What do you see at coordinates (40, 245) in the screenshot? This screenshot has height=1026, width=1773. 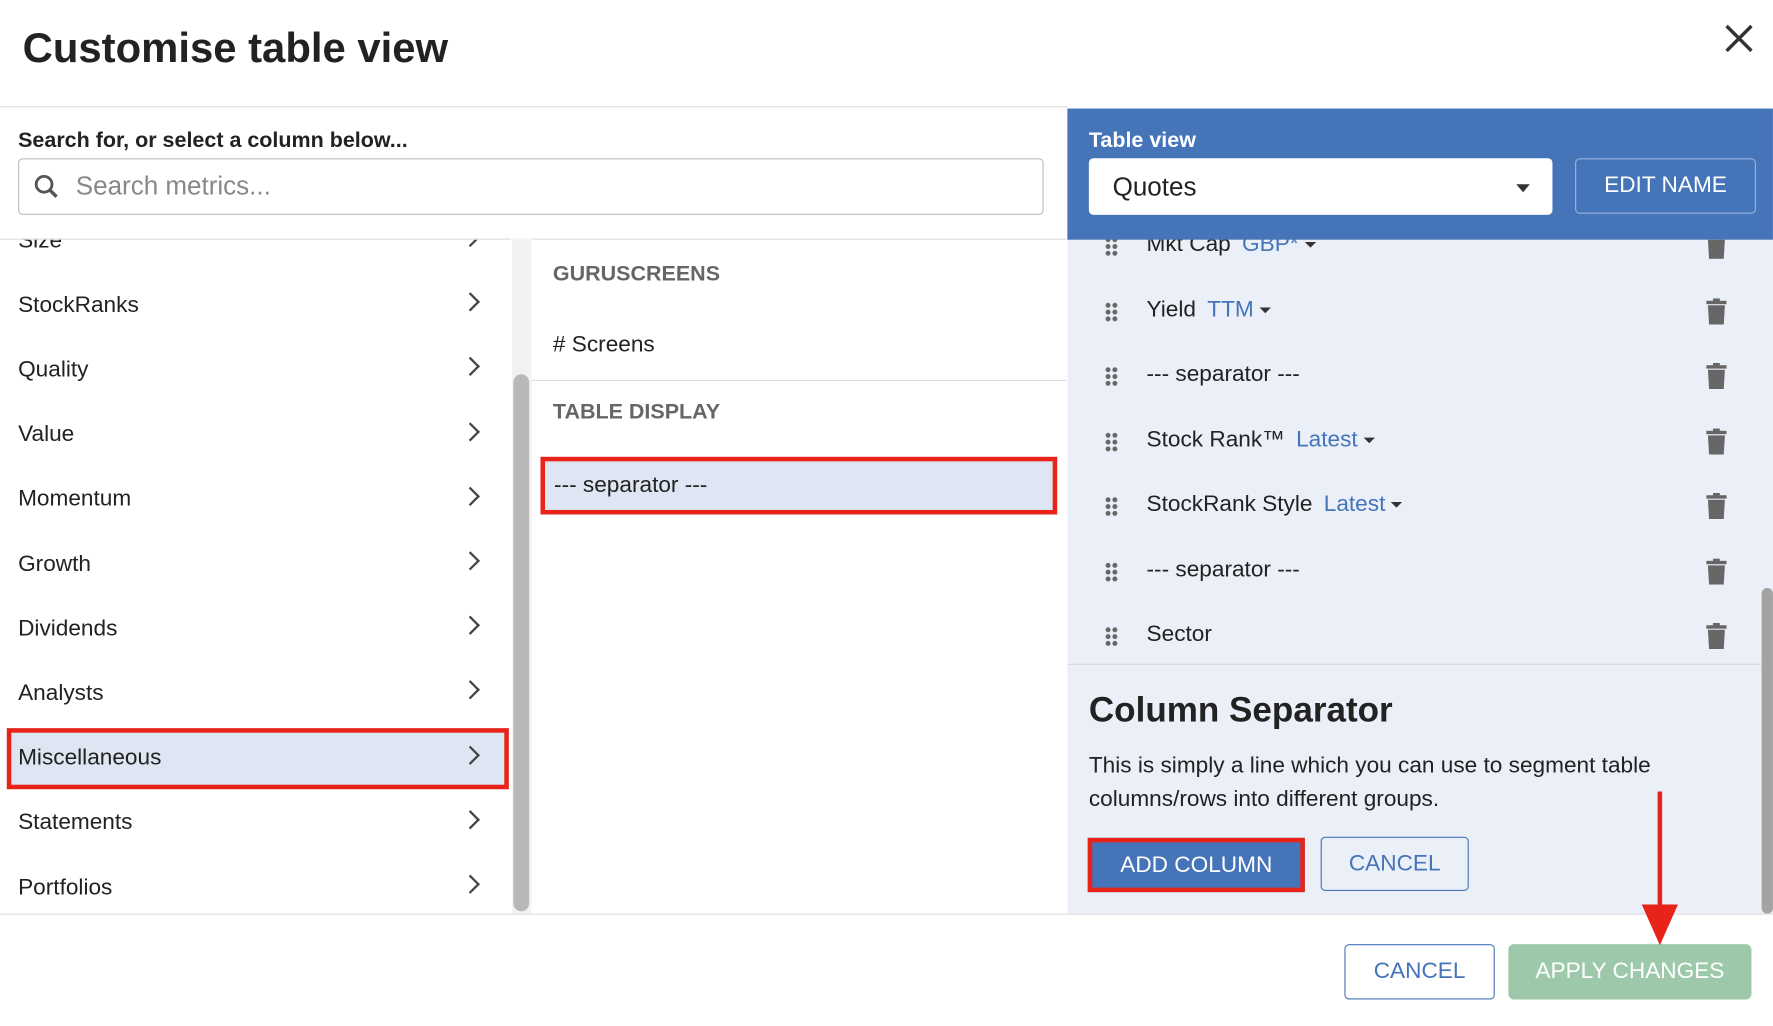 I see `category-label: Size` at bounding box center [40, 245].